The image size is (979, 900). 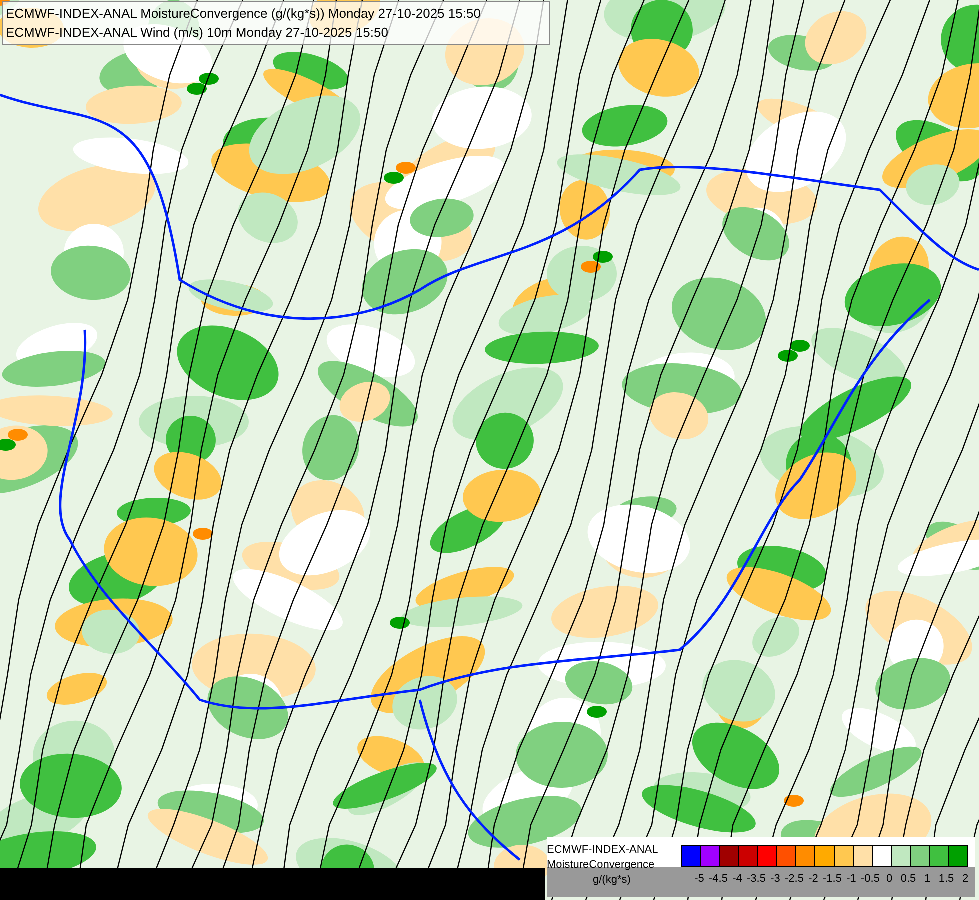 What do you see at coordinates (927, 879) in the screenshot?
I see `tick-label: 1` at bounding box center [927, 879].